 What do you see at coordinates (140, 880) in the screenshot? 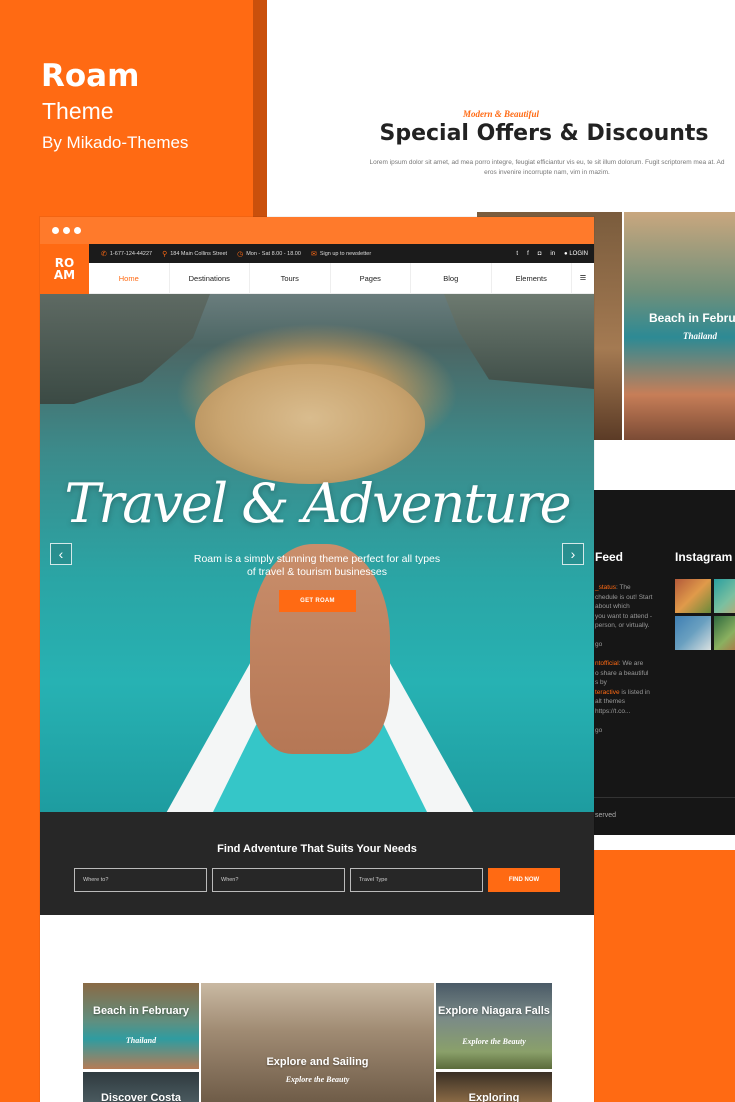
I see `destination-input: Where to?` at bounding box center [140, 880].